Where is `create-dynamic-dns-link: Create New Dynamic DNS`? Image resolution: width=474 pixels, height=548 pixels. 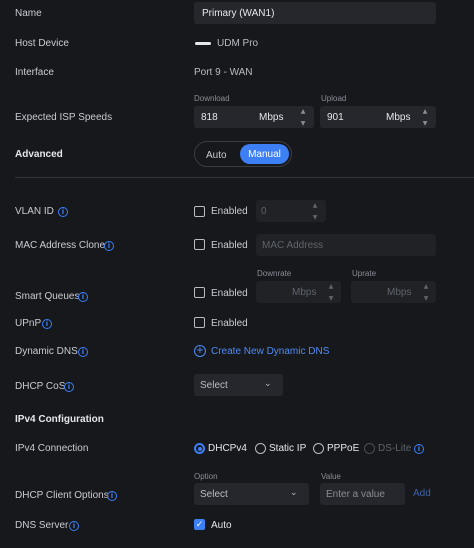 create-dynamic-dns-link: Create New Dynamic DNS is located at coordinates (270, 351).